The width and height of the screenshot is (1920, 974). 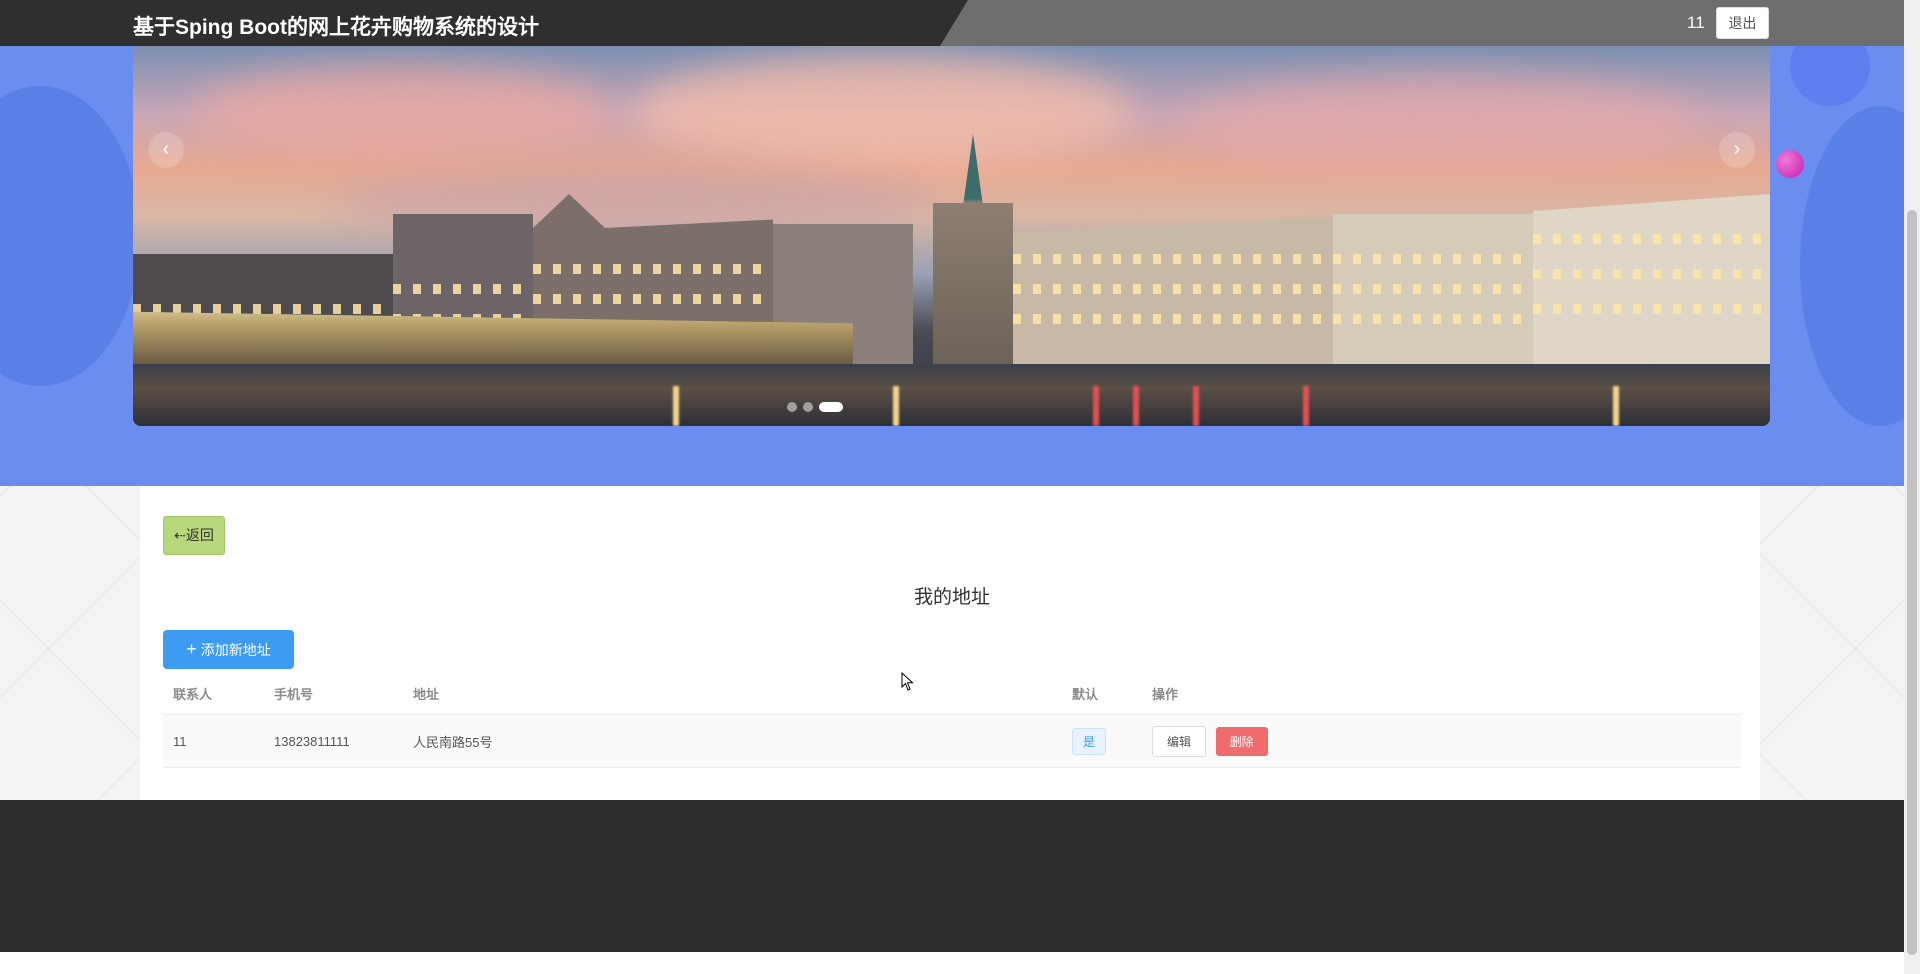 What do you see at coordinates (732, 693) in the screenshot?
I see `column-header-address: 地址` at bounding box center [732, 693].